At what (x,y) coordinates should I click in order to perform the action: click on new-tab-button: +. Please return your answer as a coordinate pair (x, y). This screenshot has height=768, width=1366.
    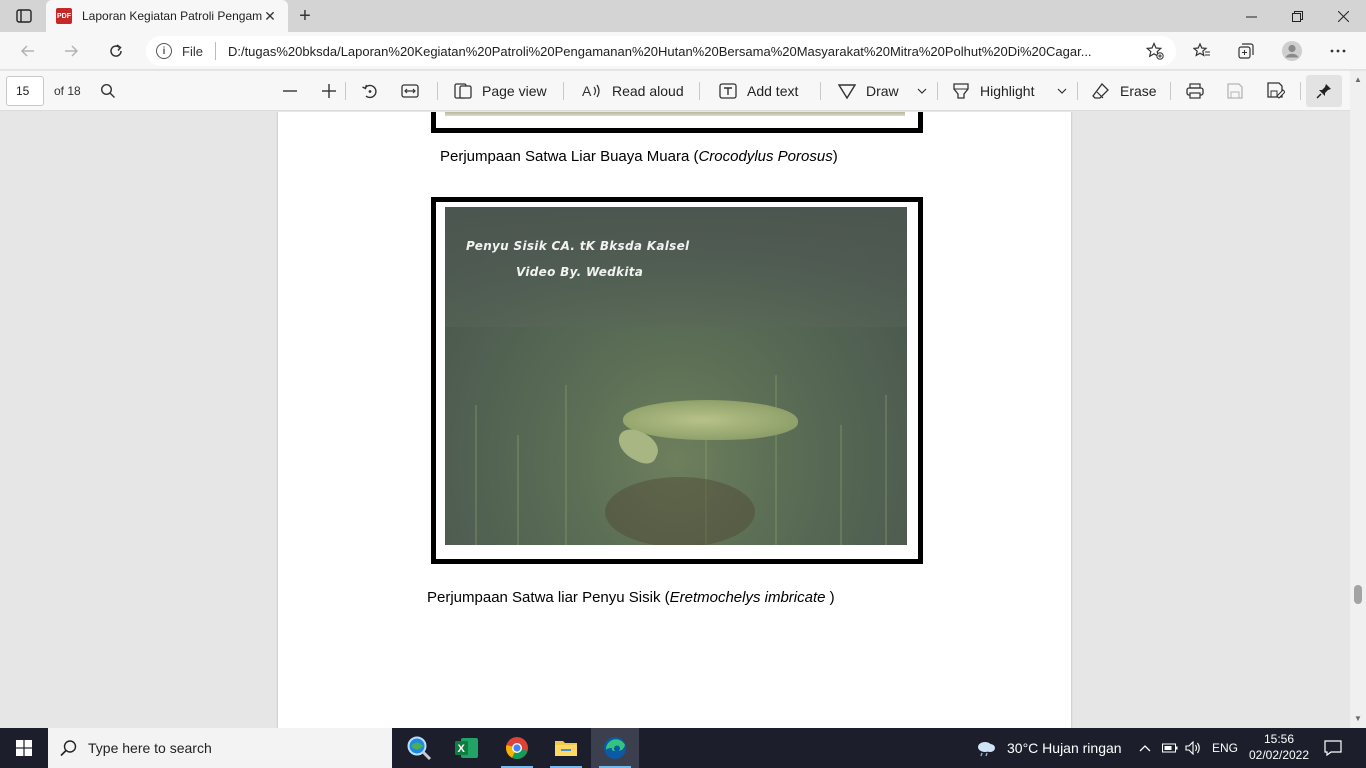
    Looking at the image, I should click on (305, 16).